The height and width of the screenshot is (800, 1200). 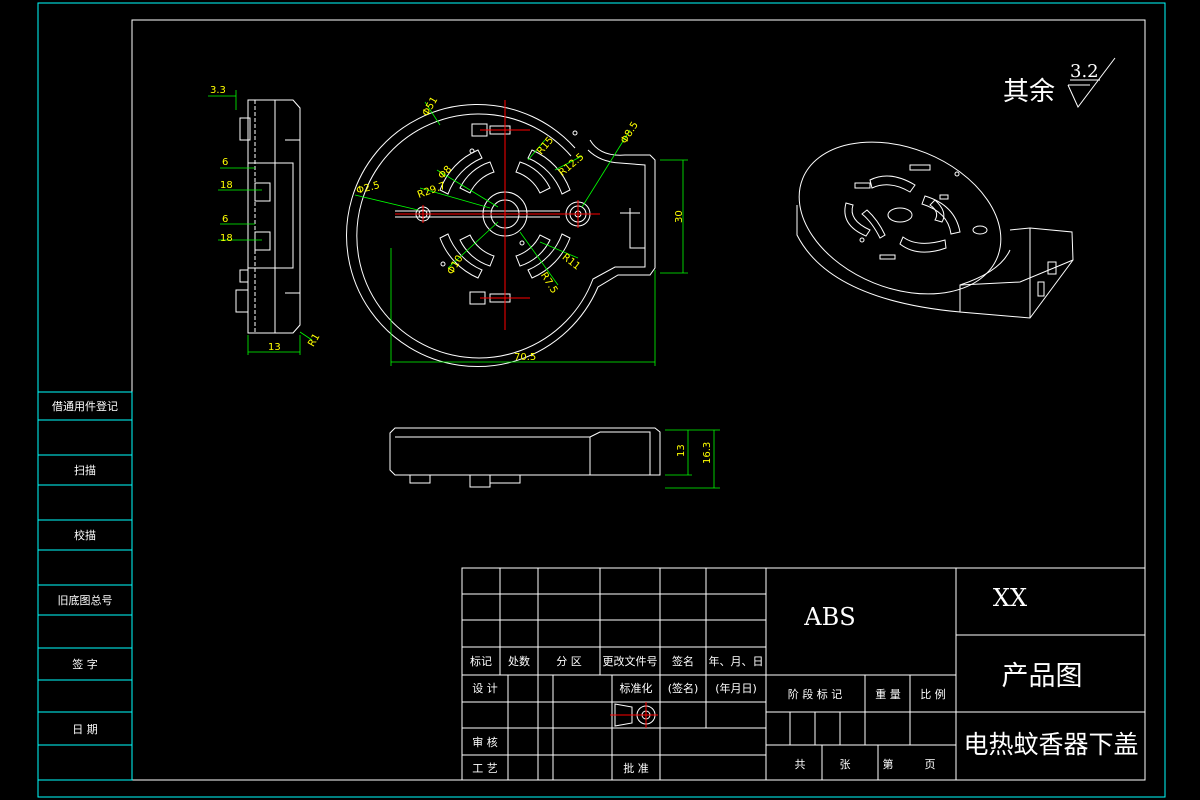 What do you see at coordinates (800, 764) in the screenshot?
I see `label-total: 共` at bounding box center [800, 764].